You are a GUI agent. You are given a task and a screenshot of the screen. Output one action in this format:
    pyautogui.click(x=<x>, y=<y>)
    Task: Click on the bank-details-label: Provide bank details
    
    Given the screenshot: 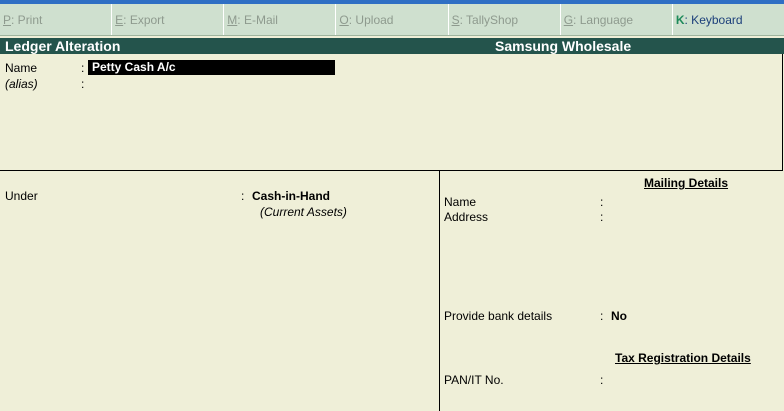 What is the action you would take?
    pyautogui.click(x=498, y=316)
    